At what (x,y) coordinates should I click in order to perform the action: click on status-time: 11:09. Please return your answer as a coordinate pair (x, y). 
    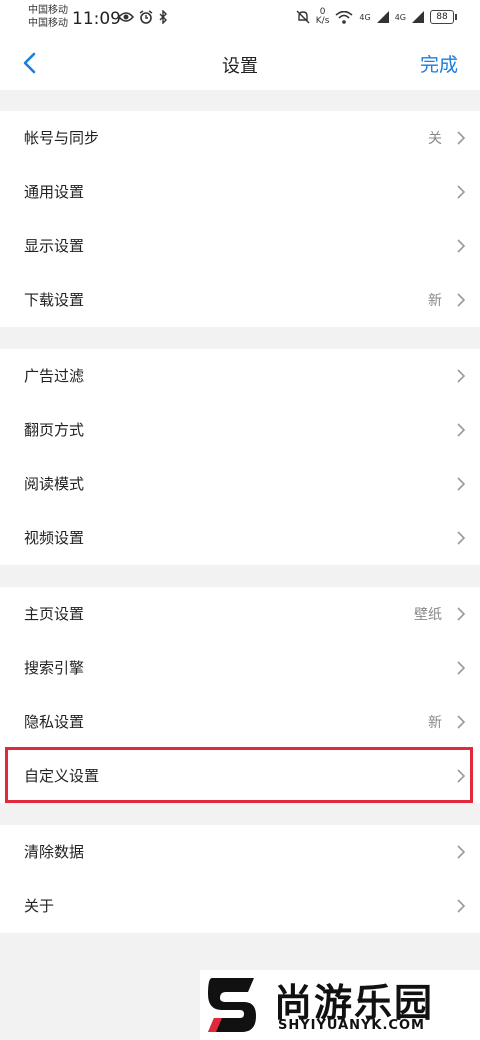
    Looking at the image, I should click on (96, 19).